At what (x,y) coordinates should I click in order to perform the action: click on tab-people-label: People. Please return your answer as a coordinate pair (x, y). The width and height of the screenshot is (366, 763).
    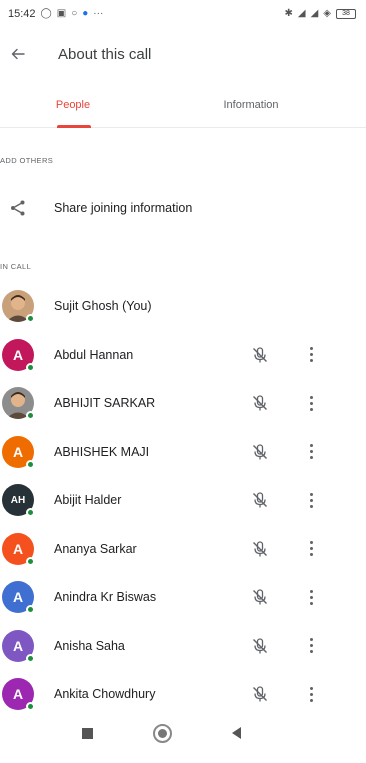
    Looking at the image, I should click on (73, 104).